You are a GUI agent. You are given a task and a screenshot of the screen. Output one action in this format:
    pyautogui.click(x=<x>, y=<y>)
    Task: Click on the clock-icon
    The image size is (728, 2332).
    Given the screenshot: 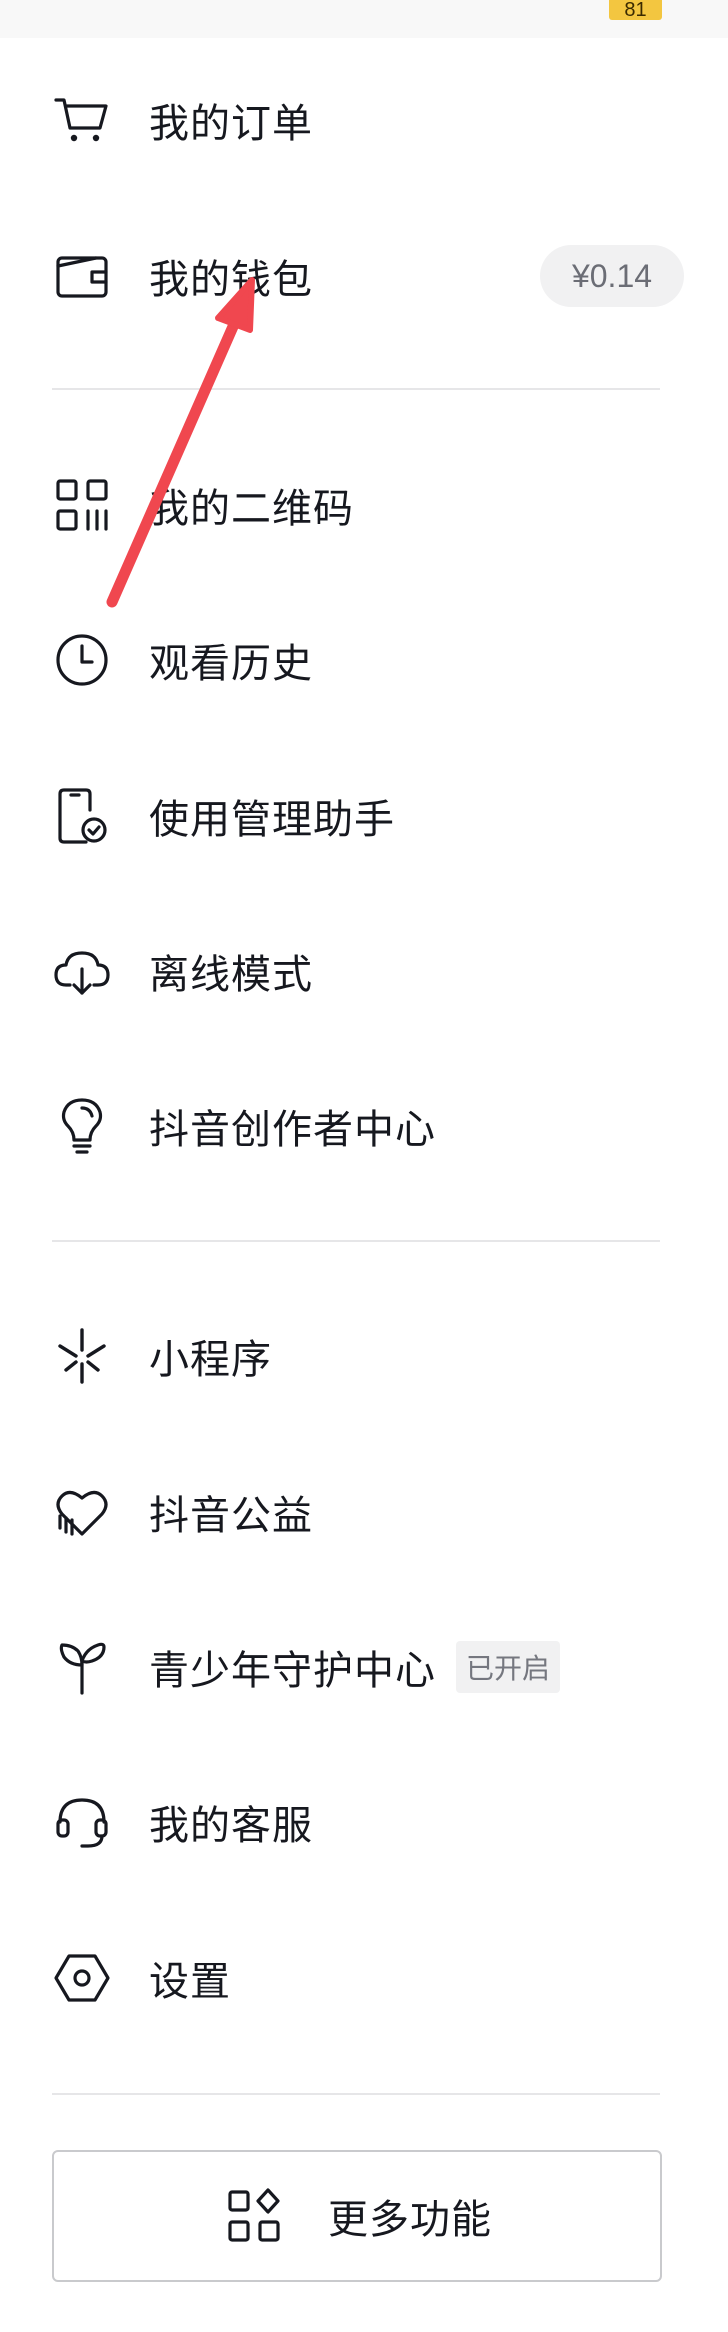 What is the action you would take?
    pyautogui.click(x=82, y=660)
    